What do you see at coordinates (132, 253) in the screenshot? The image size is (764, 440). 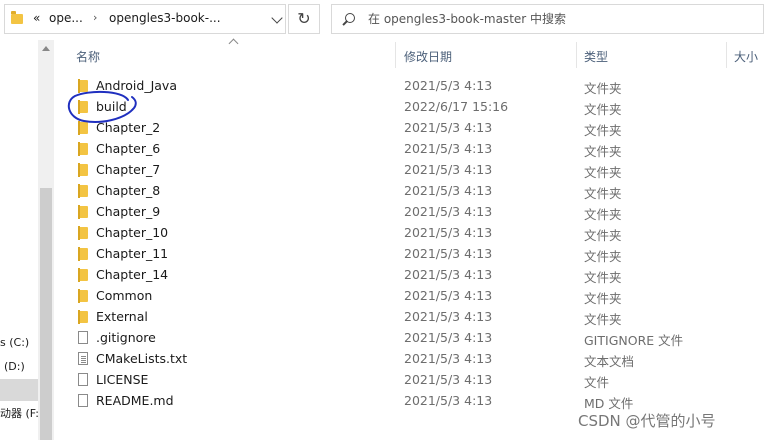 I see `file-name: Chapter_11` at bounding box center [132, 253].